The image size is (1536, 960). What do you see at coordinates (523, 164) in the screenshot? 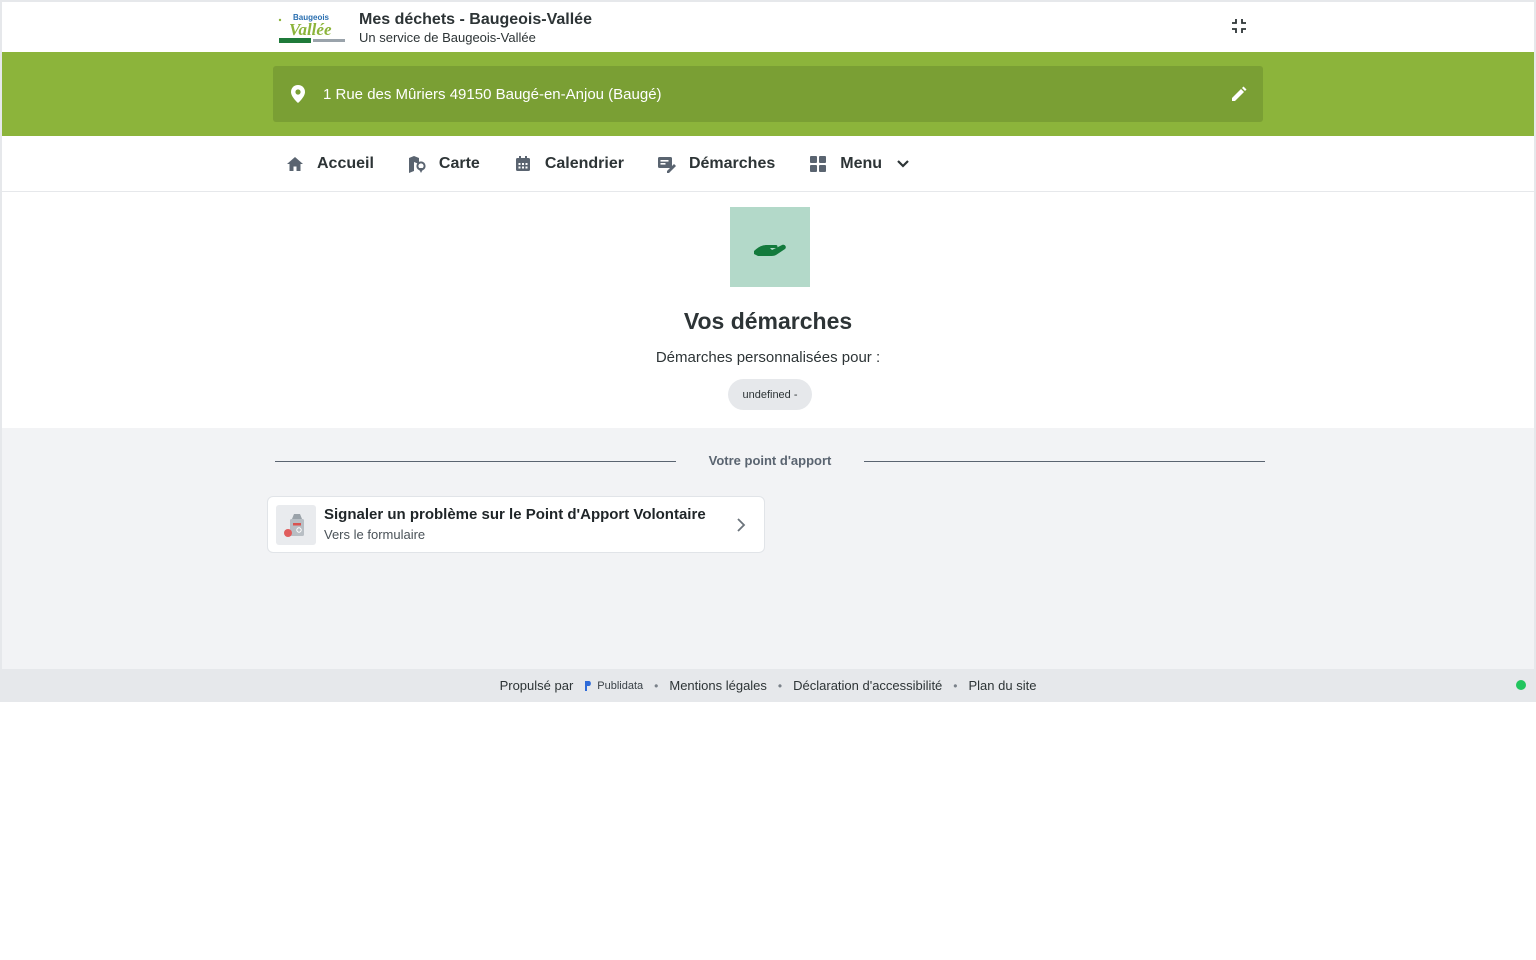
I see `calendar-icon` at bounding box center [523, 164].